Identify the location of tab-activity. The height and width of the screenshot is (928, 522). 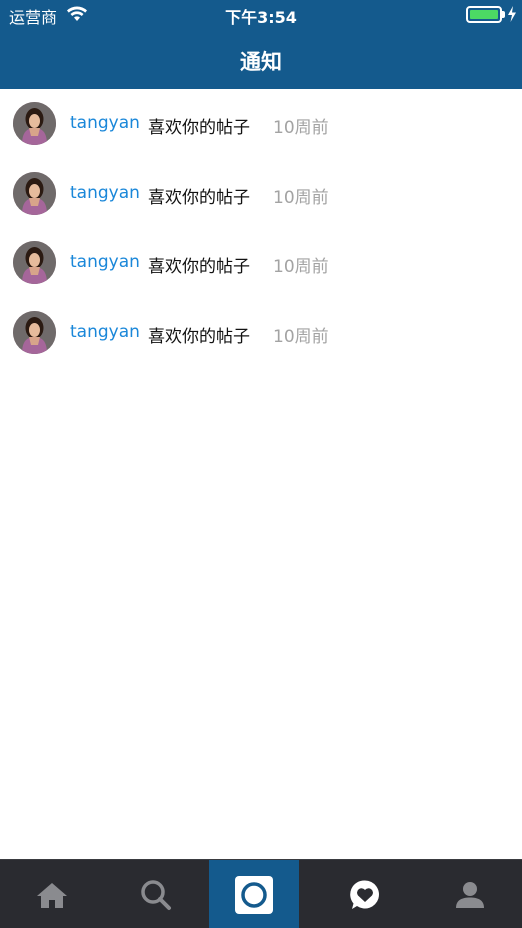
(365, 894).